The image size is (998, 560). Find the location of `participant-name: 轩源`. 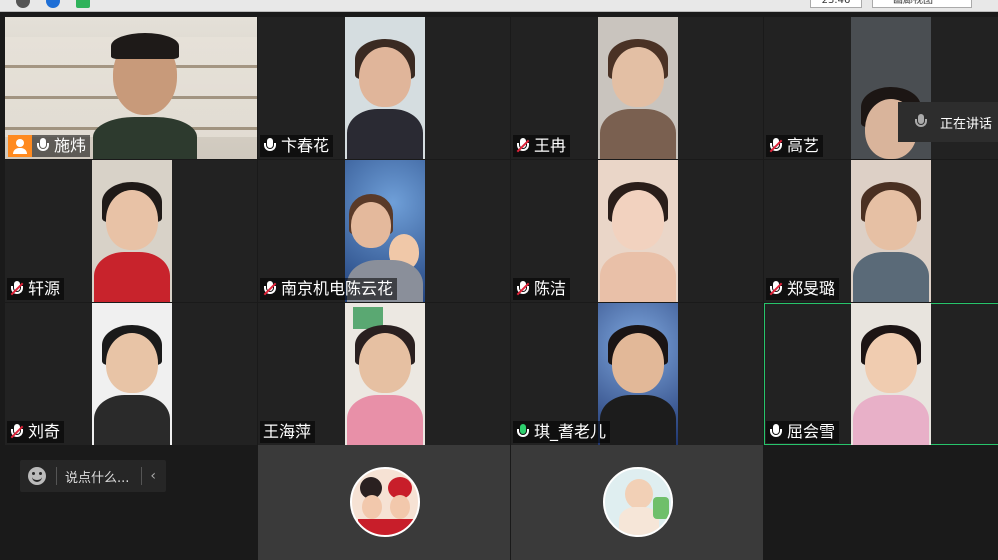

participant-name: 轩源 is located at coordinates (44, 288).